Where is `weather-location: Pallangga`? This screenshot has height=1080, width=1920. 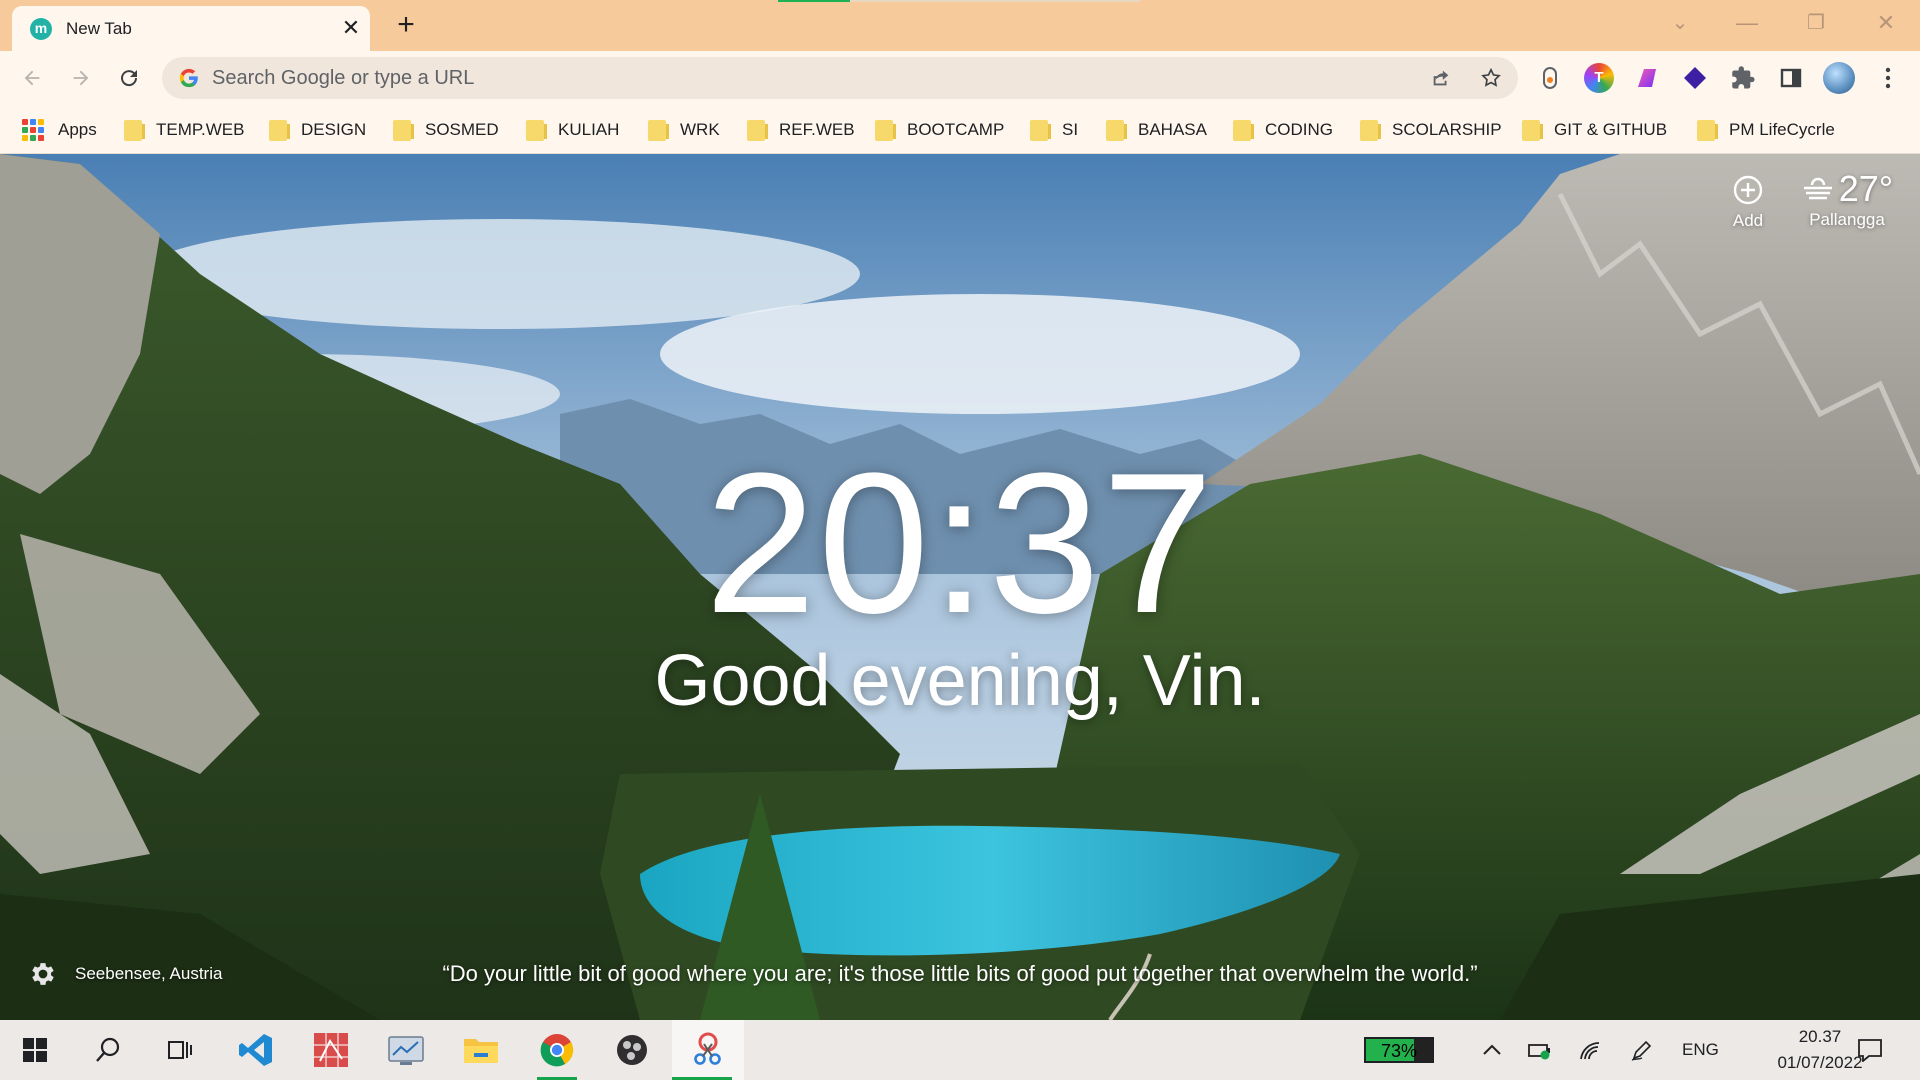 weather-location: Pallangga is located at coordinates (1847, 219).